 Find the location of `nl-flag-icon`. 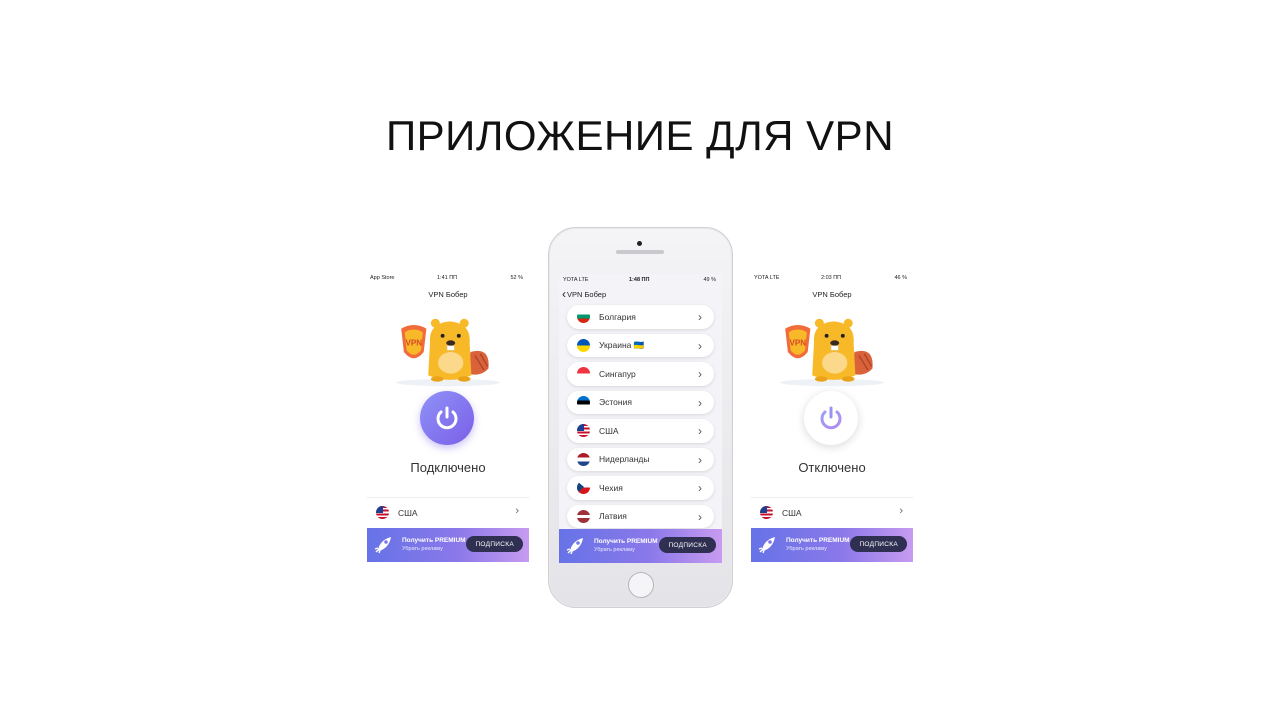

nl-flag-icon is located at coordinates (583, 459).